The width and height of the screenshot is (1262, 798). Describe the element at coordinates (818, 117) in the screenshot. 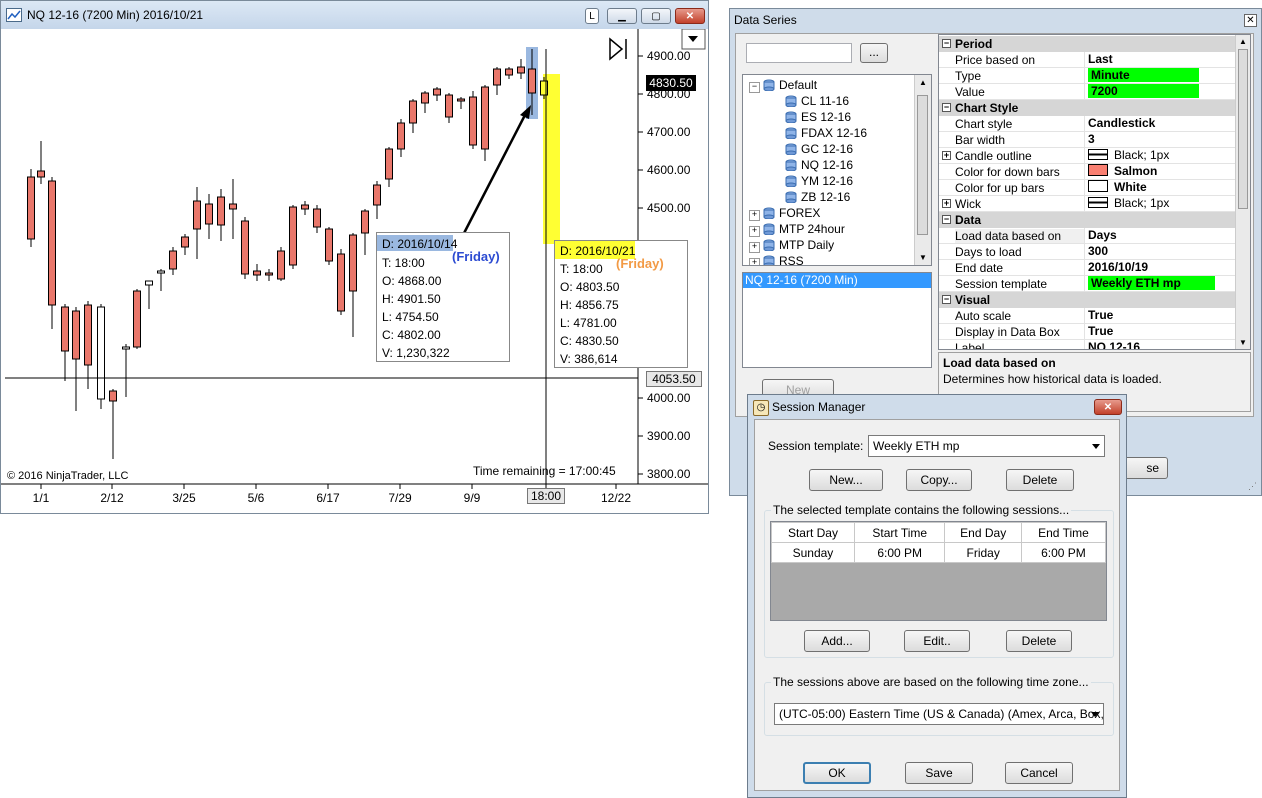

I see `tree-instrument-item: ES 12-16` at that location.